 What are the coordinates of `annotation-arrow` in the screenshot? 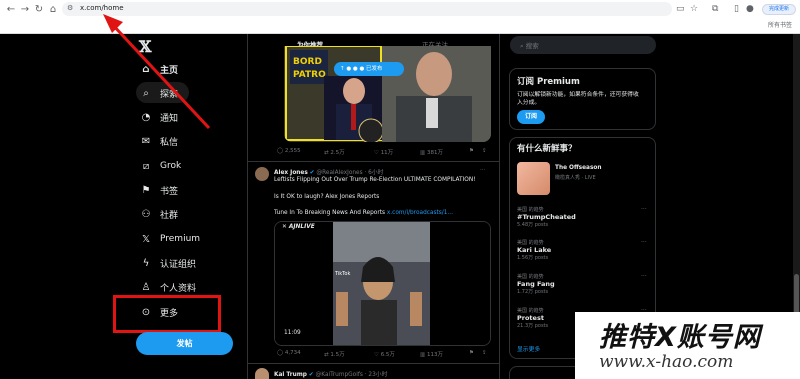 It's located at (157, 72).